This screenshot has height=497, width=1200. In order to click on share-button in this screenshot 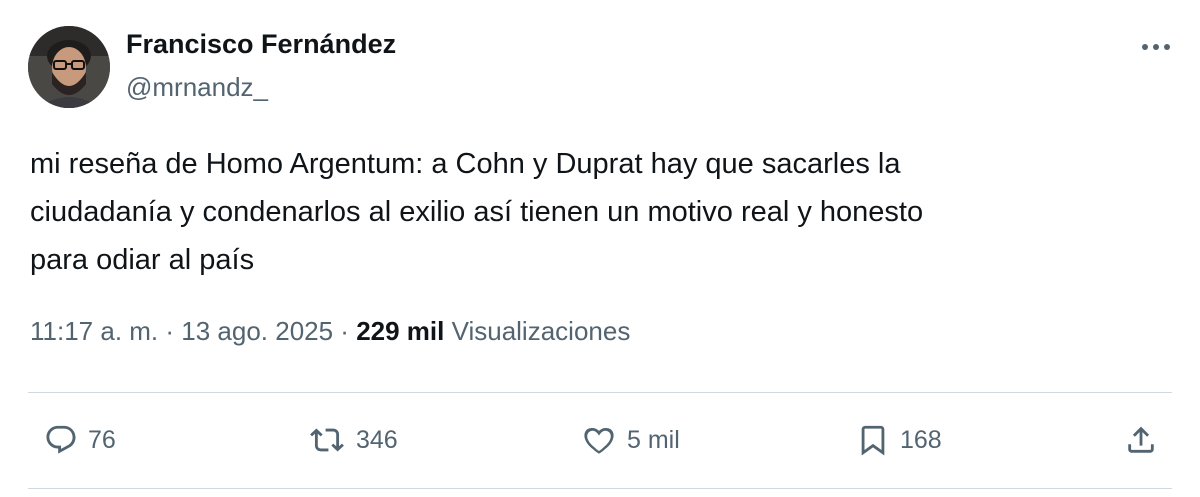, I will do `click(1141, 440)`.